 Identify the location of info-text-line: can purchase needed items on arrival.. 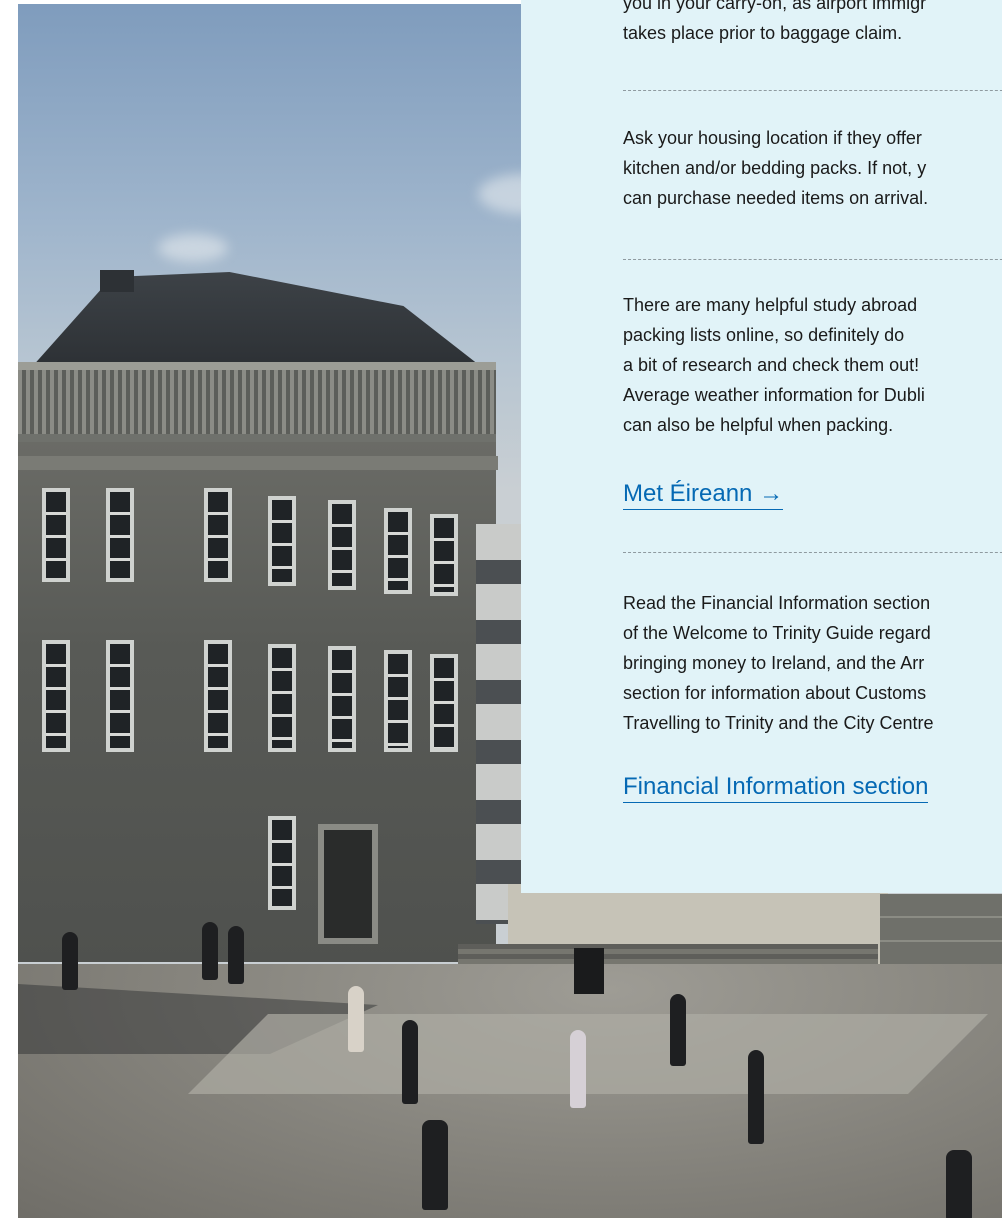
(776, 198).